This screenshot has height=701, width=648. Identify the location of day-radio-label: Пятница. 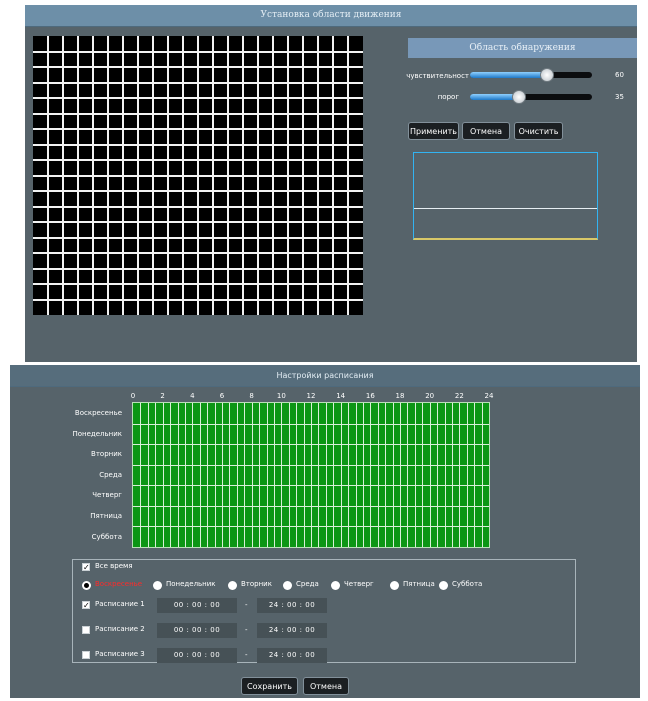
(419, 584).